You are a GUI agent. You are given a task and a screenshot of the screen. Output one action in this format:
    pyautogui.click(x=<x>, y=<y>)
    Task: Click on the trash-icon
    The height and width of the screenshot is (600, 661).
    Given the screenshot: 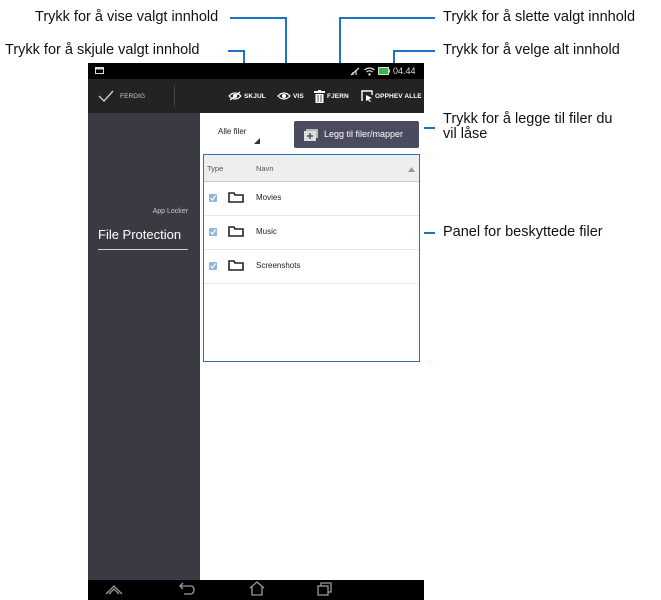 What is the action you would take?
    pyautogui.click(x=319, y=96)
    